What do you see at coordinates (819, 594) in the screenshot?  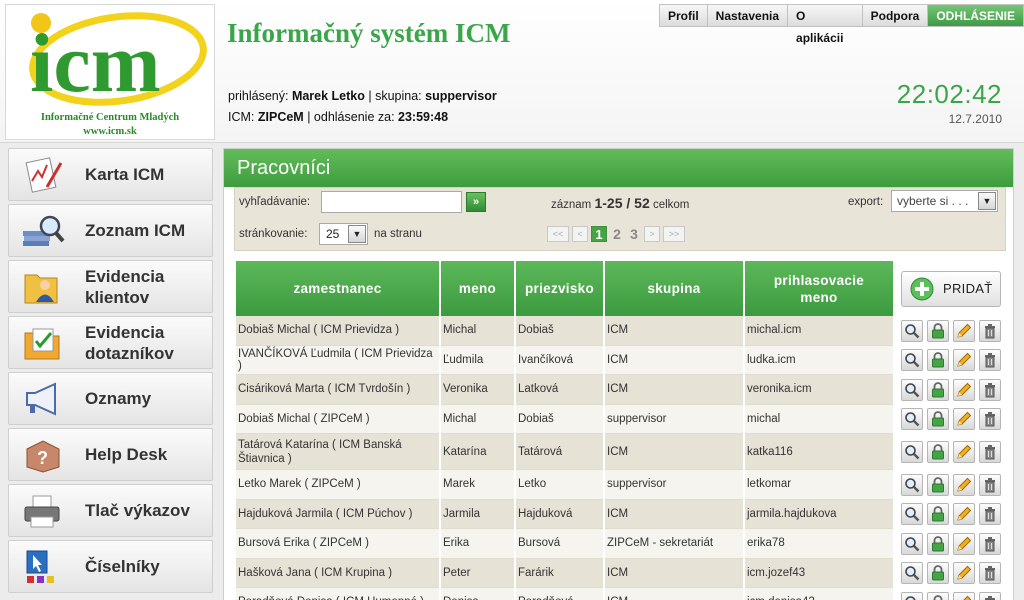 I see `table-cell: icm.denisa42` at bounding box center [819, 594].